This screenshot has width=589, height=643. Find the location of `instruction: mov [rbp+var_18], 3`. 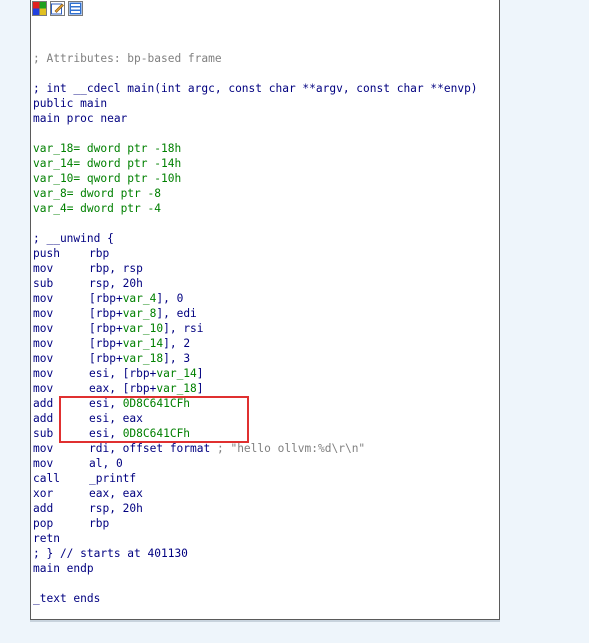

instruction: mov [rbp+var_18], 3 is located at coordinates (255, 358).